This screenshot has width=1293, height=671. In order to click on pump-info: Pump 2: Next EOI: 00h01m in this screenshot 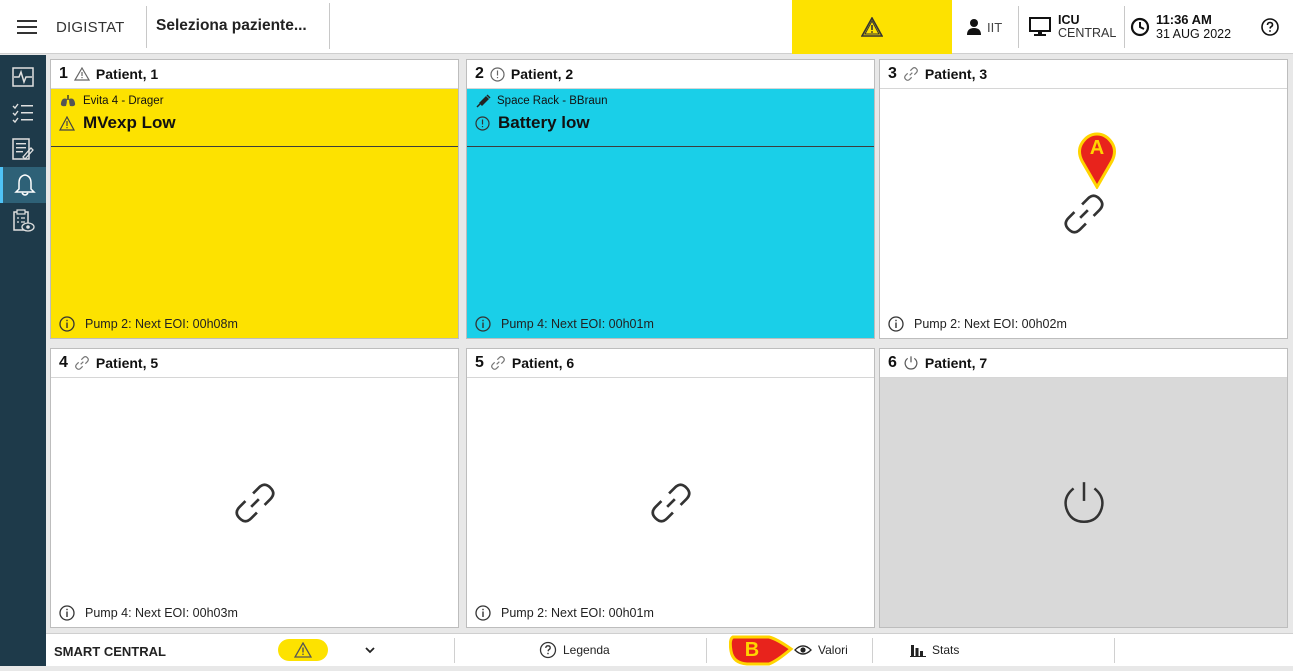, I will do `click(577, 613)`.